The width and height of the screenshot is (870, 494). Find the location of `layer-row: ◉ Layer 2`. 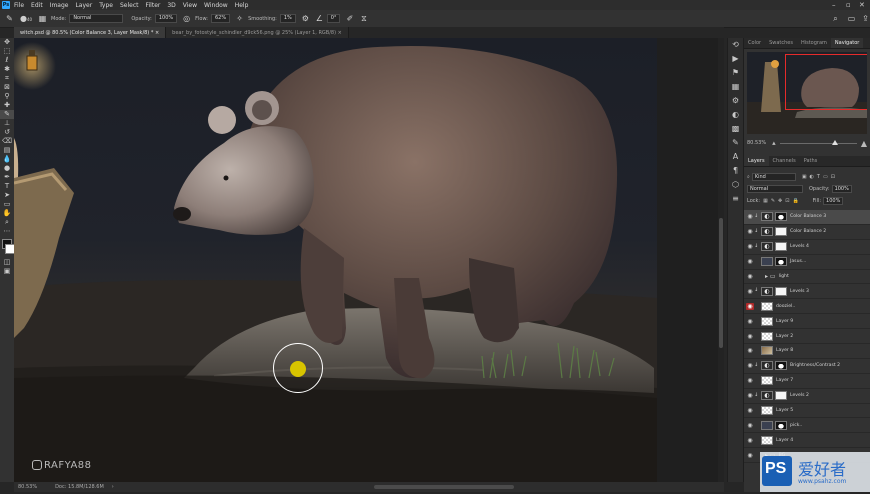

layer-row: ◉ Layer 2 is located at coordinates (807, 337).